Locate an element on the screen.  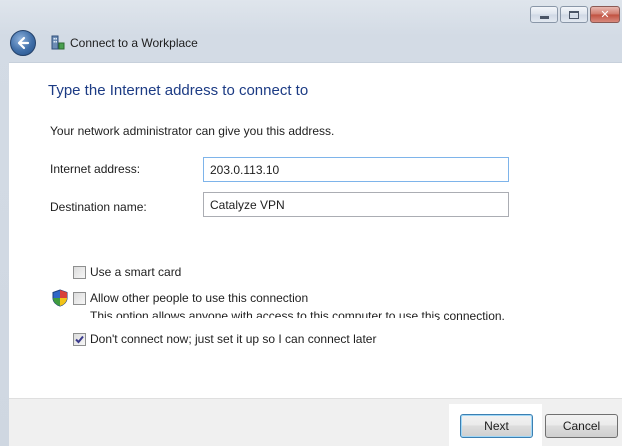
back-button is located at coordinates (23, 43).